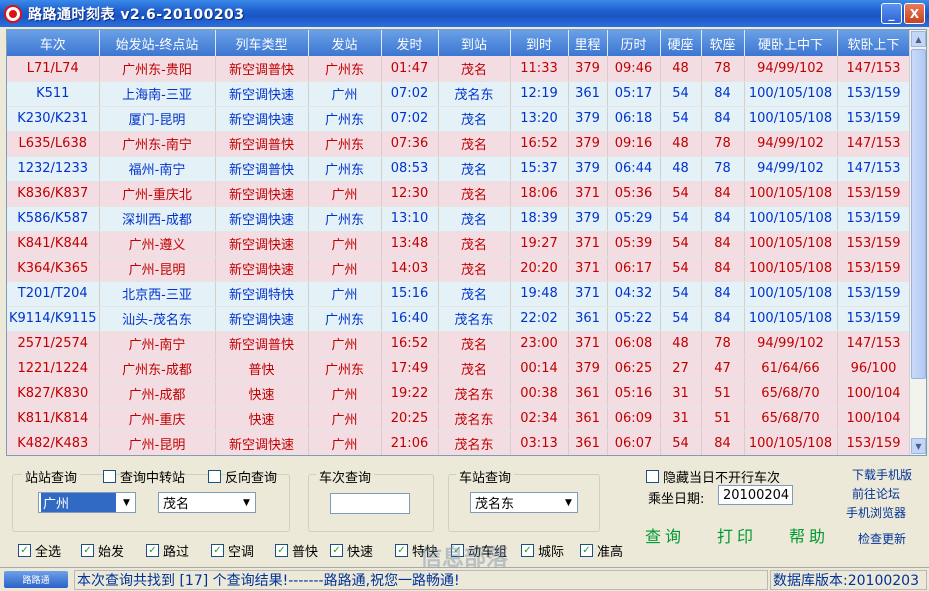  What do you see at coordinates (262, 43) in the screenshot?
I see `column-header: 列车类型` at bounding box center [262, 43].